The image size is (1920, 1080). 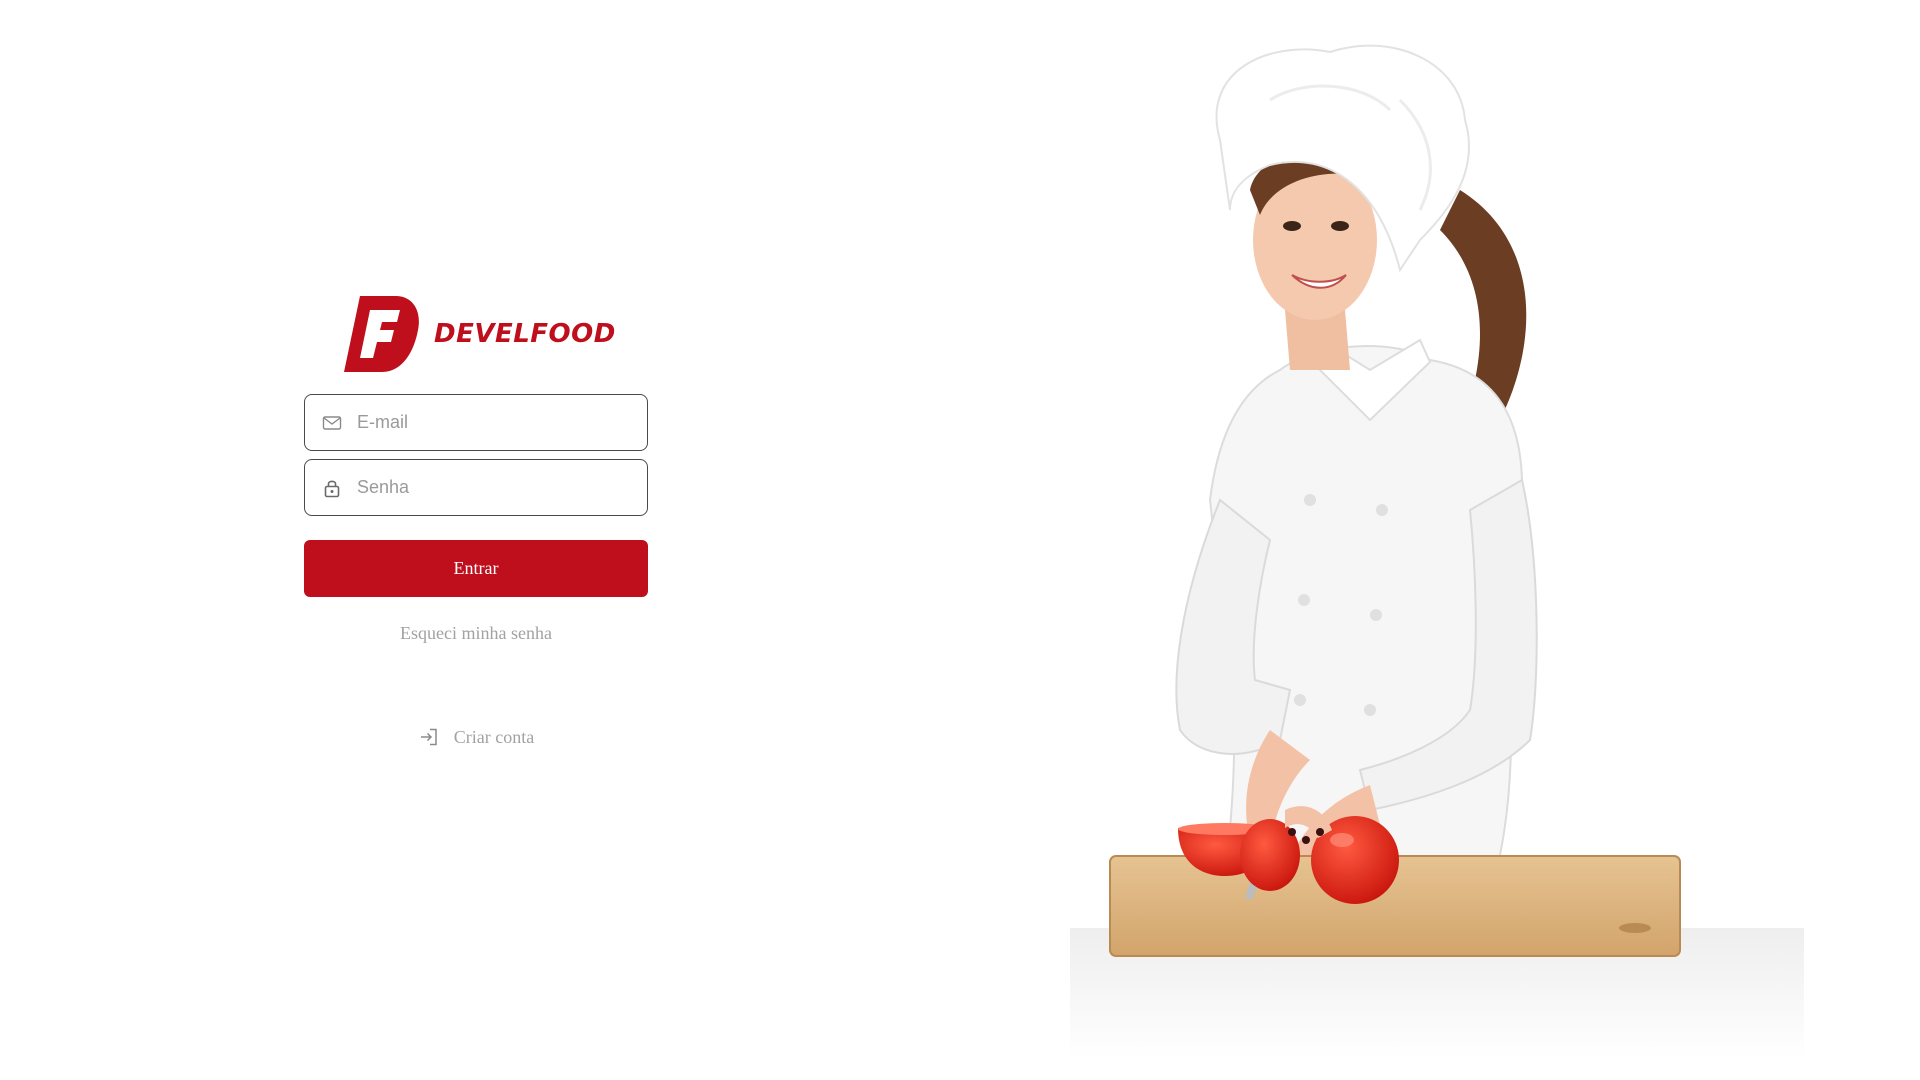 What do you see at coordinates (332, 422) in the screenshot?
I see `mail-icon` at bounding box center [332, 422].